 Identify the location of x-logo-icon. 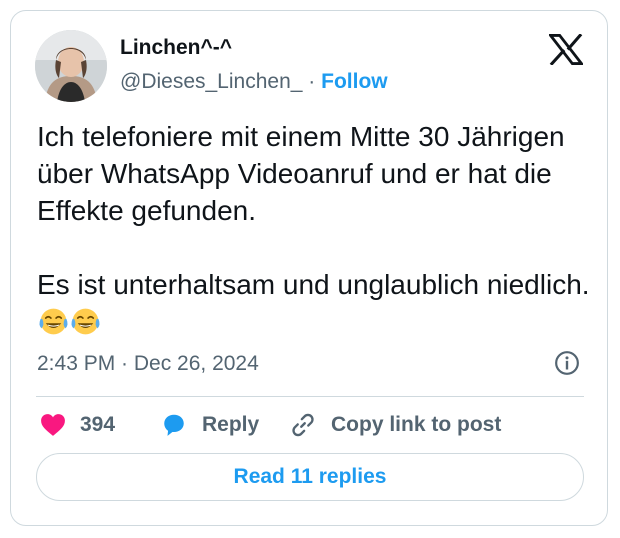
(566, 49).